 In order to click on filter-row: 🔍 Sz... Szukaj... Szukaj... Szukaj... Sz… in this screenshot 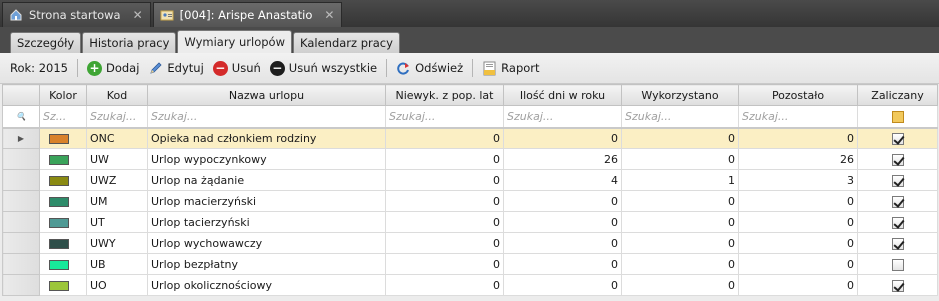, I will do `click(470, 117)`.